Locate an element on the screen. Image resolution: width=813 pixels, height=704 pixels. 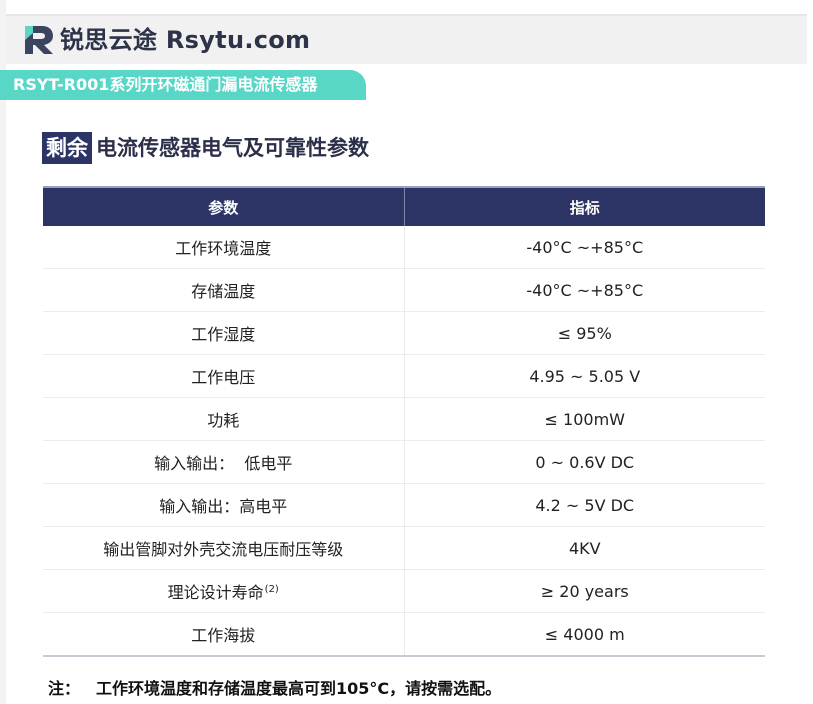
table-header-row: 参数 指标 is located at coordinates (404, 206).